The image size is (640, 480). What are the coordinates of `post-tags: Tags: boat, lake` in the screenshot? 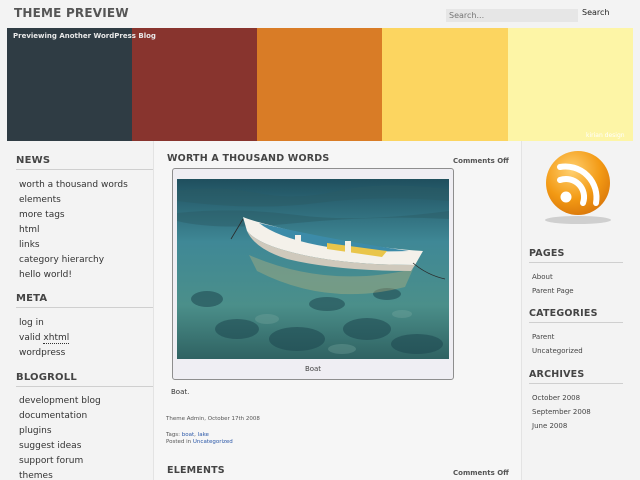 It's located at (187, 435).